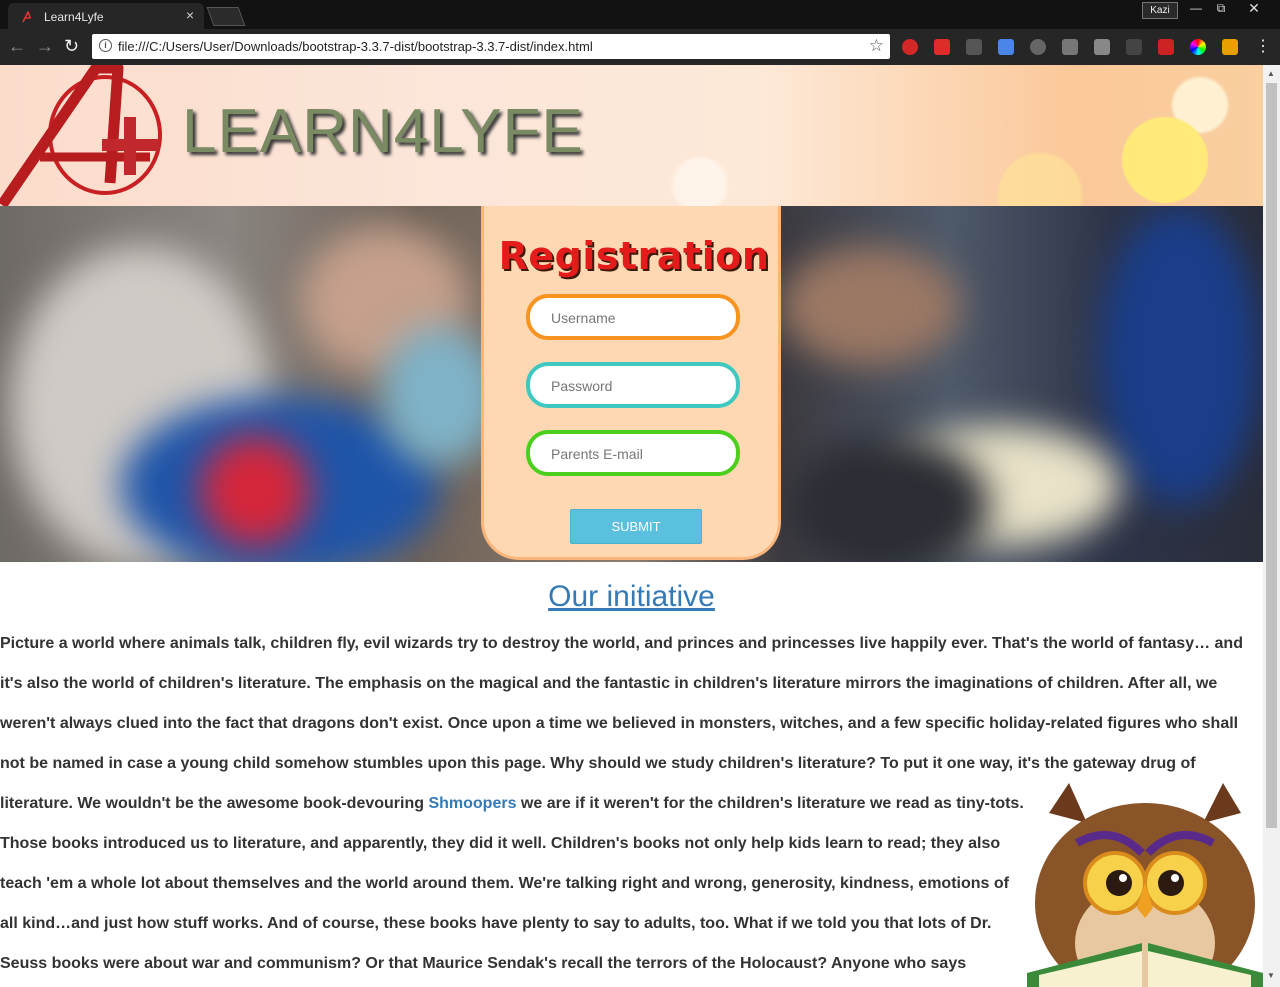  I want to click on extension-translate-icon, so click(1006, 47).